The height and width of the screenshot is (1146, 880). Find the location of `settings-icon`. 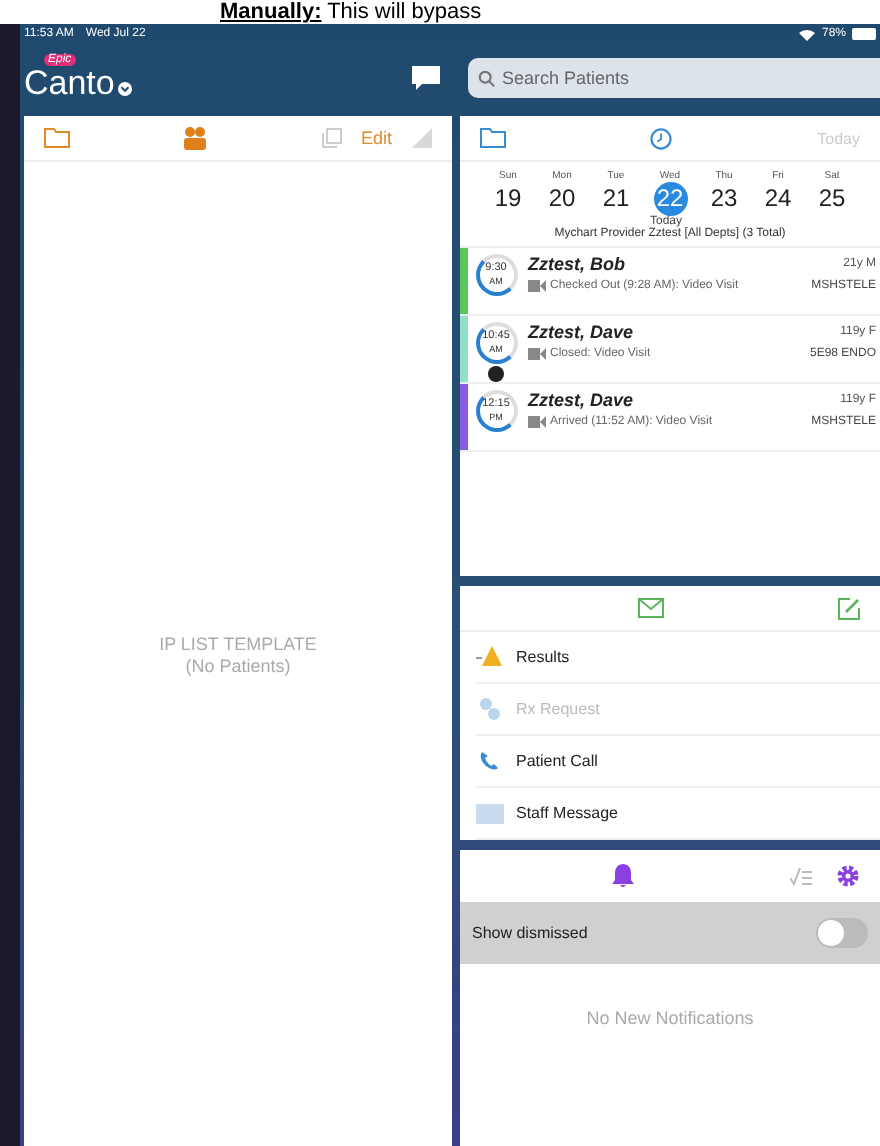

settings-icon is located at coordinates (848, 876).